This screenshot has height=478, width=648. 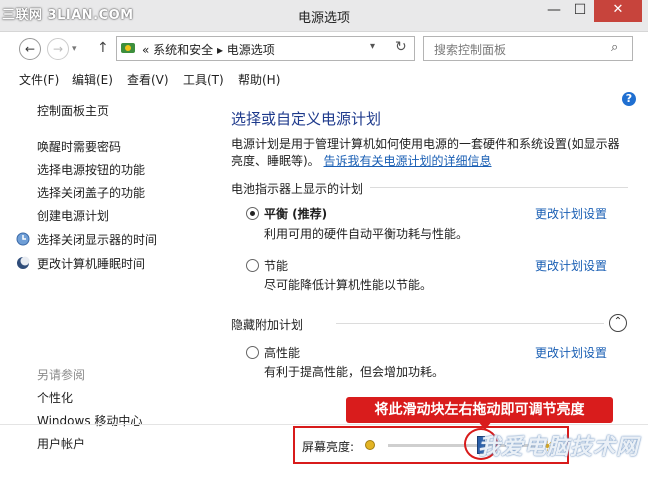 I want to click on learn-more-link: 告诉我有关电源计划的详细信息, so click(x=408, y=161).